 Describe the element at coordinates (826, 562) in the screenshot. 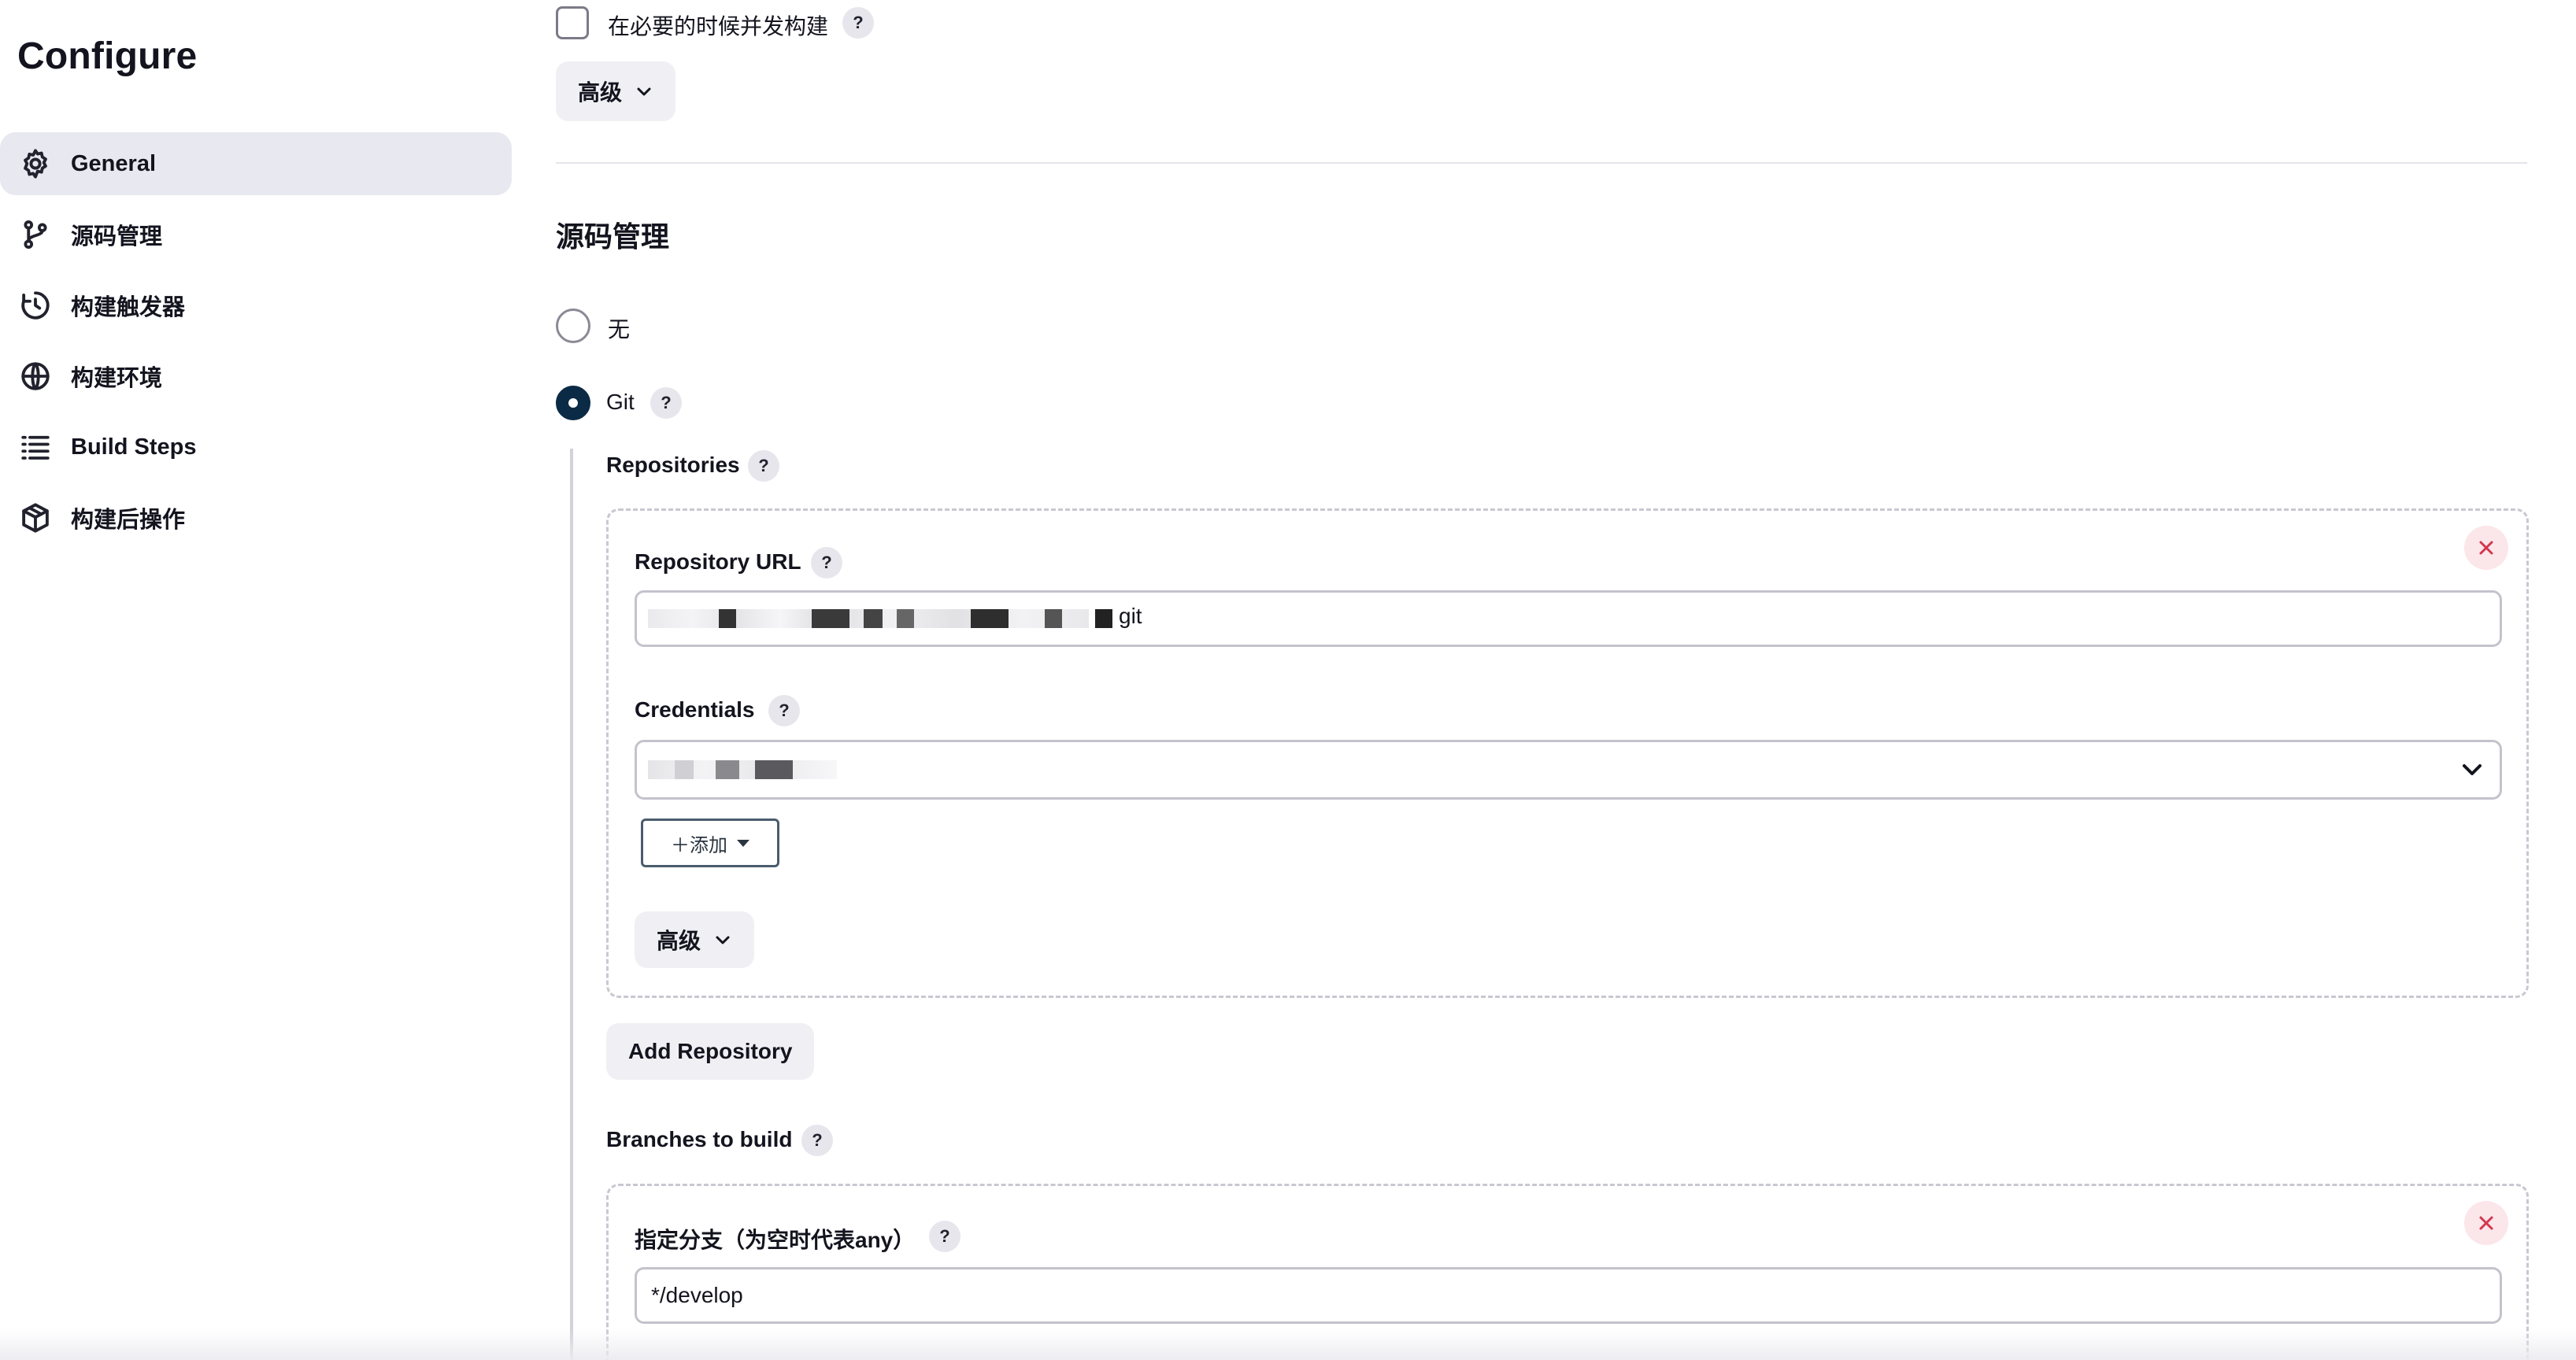

I see `repository-url-help-icon: ?` at that location.